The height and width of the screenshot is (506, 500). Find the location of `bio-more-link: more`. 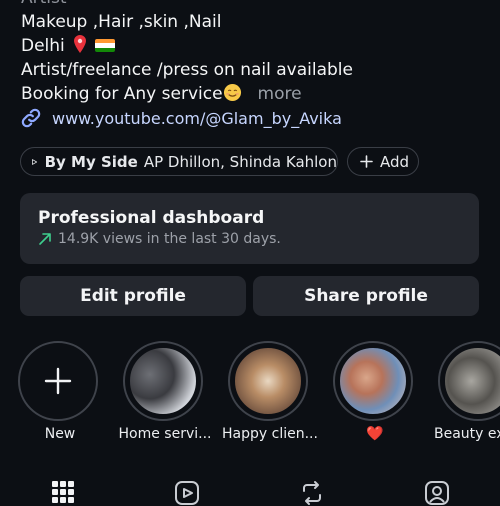

bio-more-link: more is located at coordinates (280, 94).